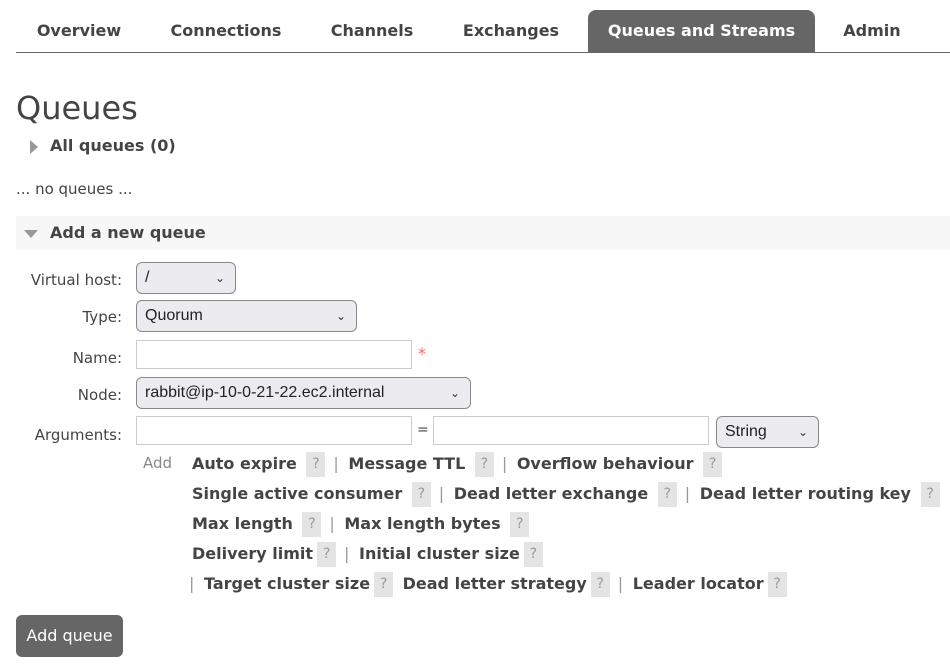  What do you see at coordinates (31, 233) in the screenshot?
I see `collapse-triangle-icon` at bounding box center [31, 233].